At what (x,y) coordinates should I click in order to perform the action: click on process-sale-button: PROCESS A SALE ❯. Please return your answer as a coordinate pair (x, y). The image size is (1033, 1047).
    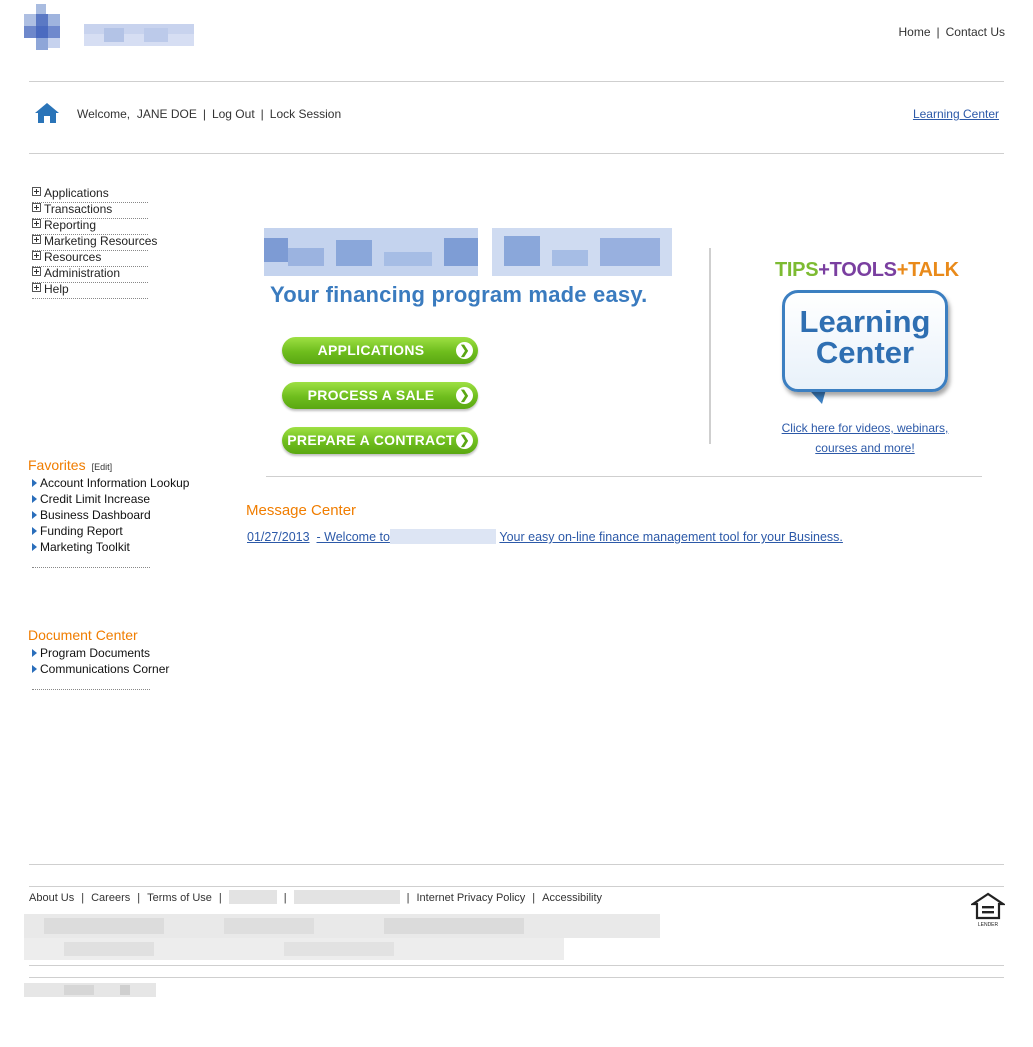
    Looking at the image, I should click on (380, 395).